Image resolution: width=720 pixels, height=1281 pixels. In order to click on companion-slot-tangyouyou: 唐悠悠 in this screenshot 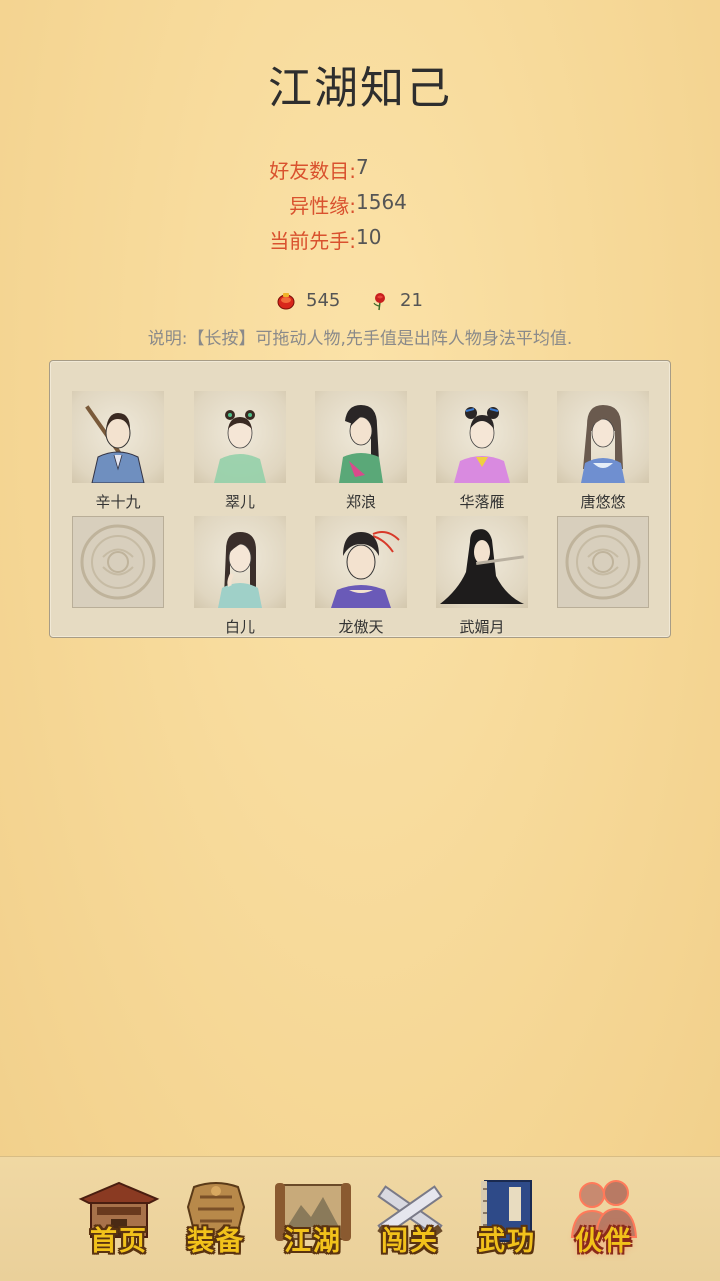, I will do `click(603, 451)`.